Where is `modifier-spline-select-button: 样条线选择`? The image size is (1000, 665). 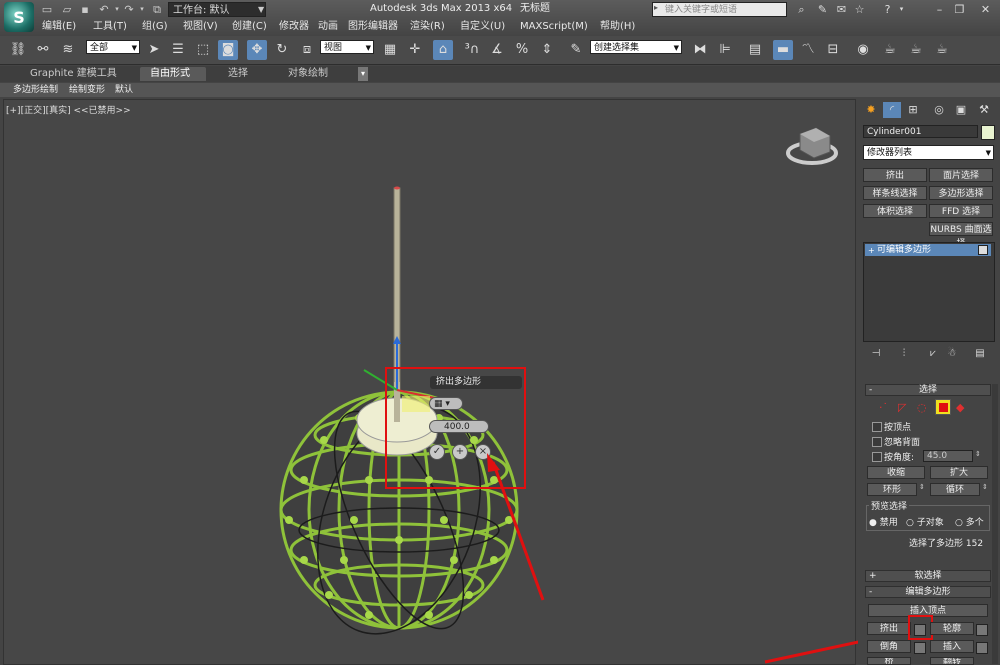 modifier-spline-select-button: 样条线选择 is located at coordinates (895, 193).